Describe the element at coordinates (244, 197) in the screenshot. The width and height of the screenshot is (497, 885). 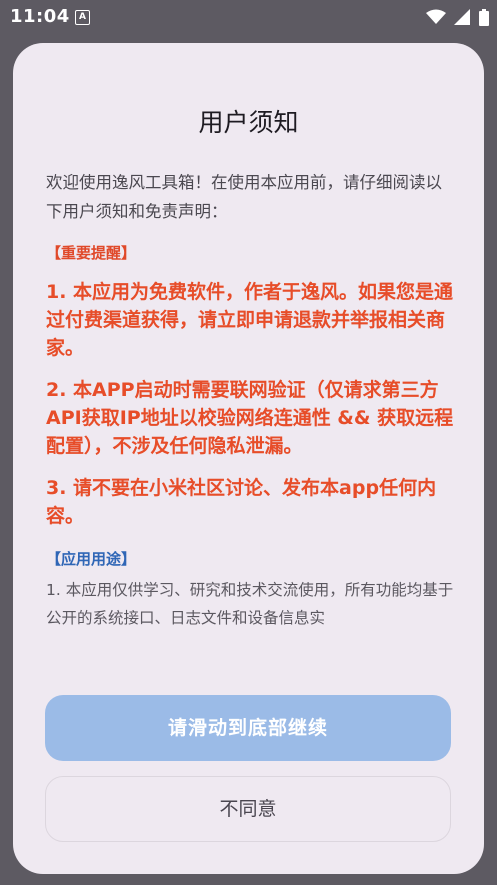
I see `intro-text: 欢迎使用逸风工具箱！在使用本应用前，请仔细阅读以下用户须知和免责声明：` at that location.